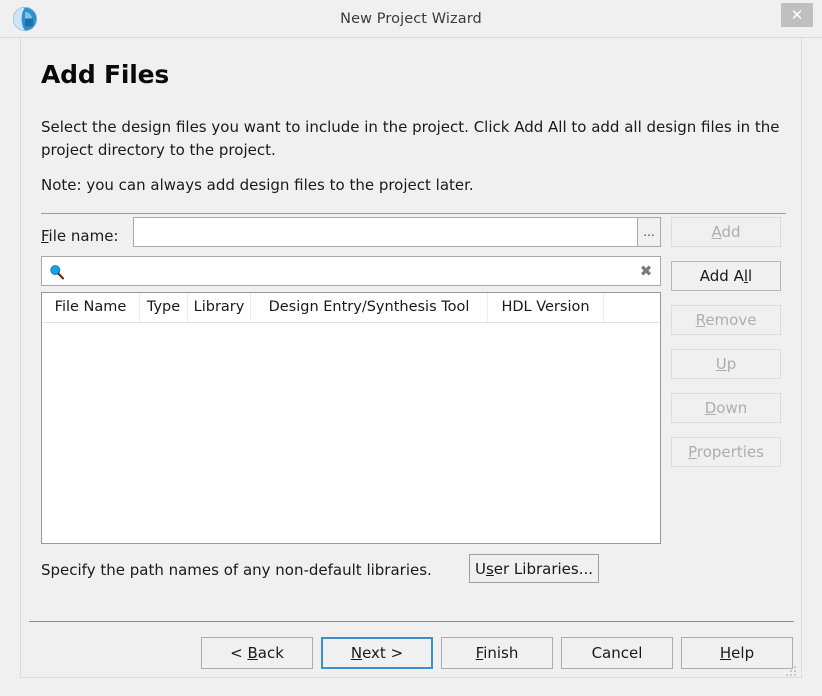  What do you see at coordinates (91, 307) in the screenshot?
I see `table-column-header: File Name` at bounding box center [91, 307].